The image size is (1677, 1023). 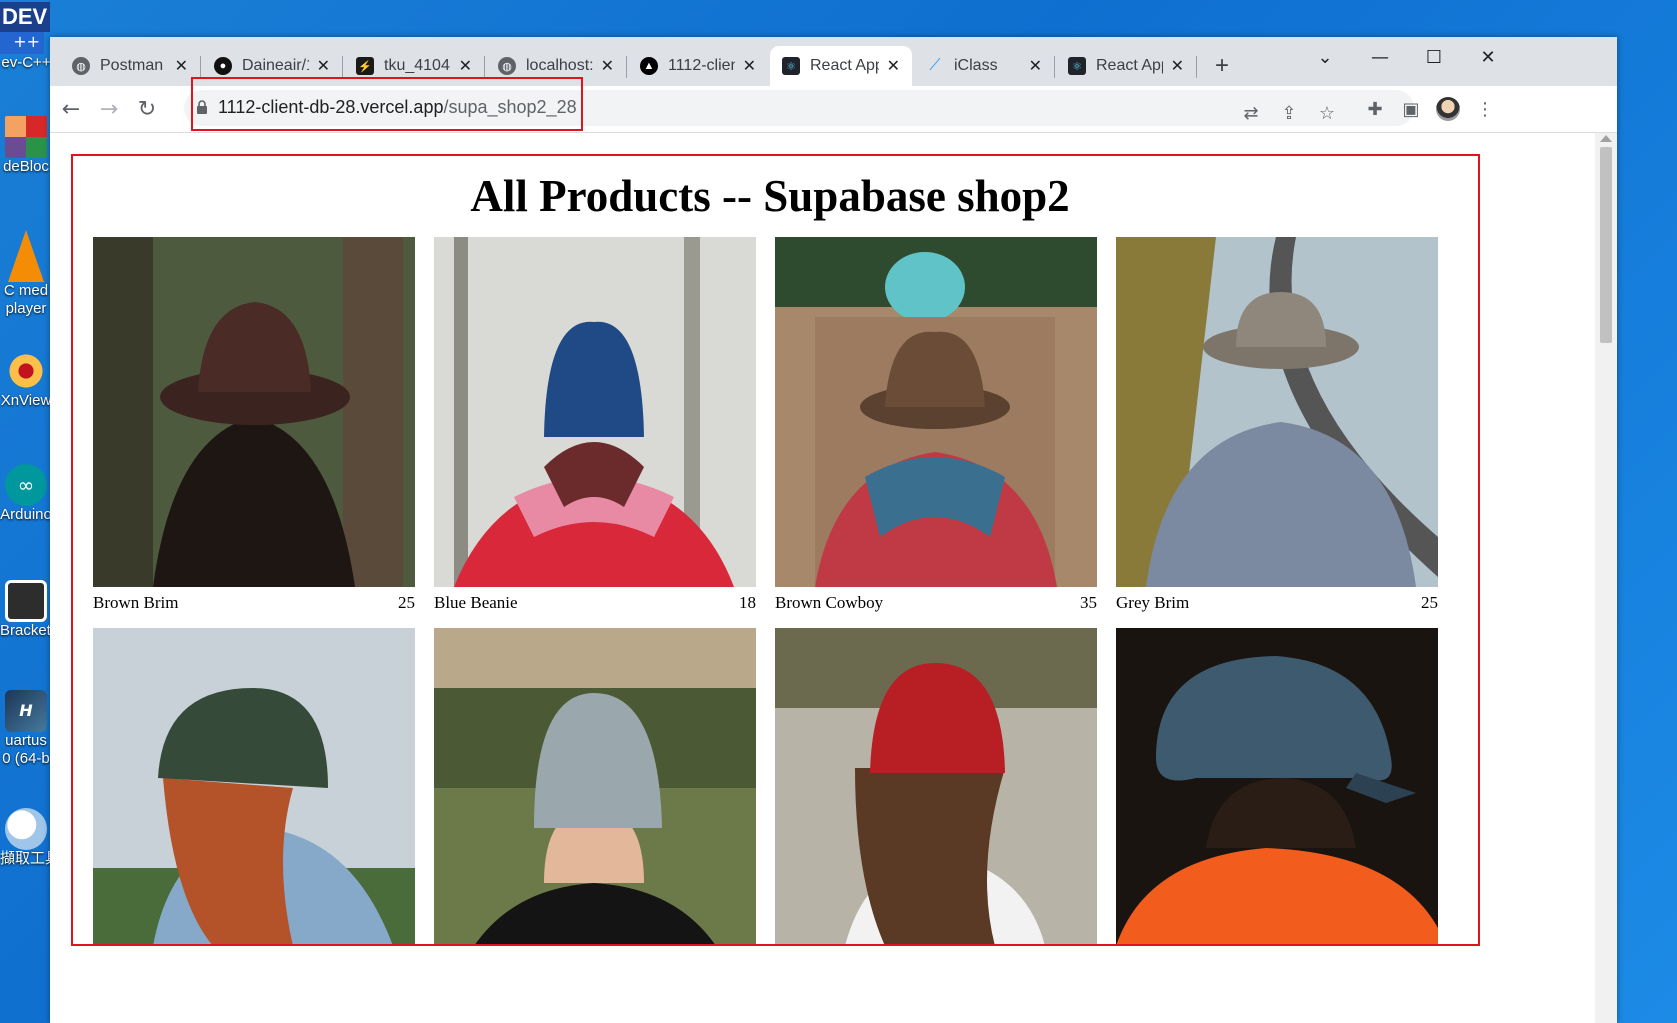 I want to click on product-card: Brown Brim 25, so click(x=254, y=425).